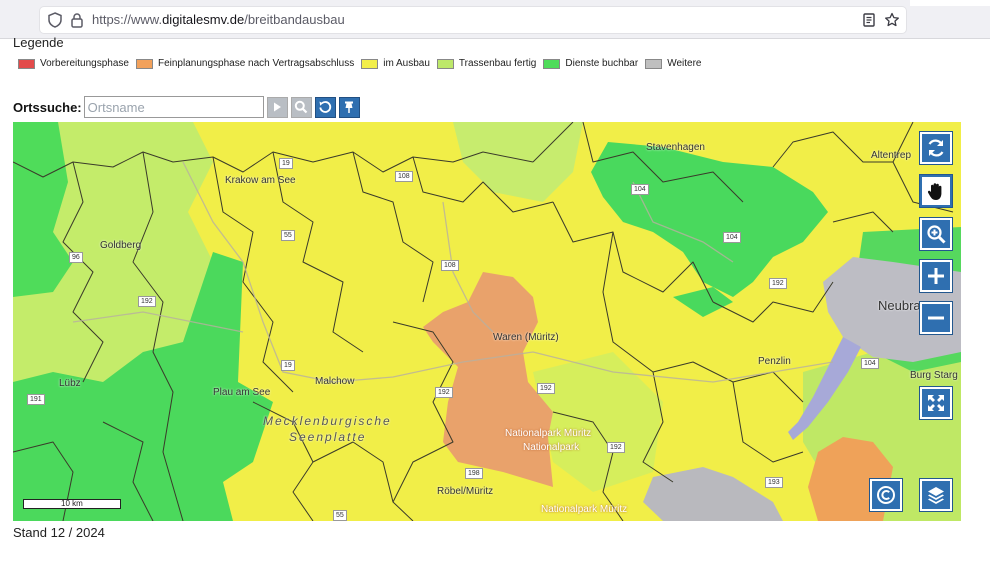 The height and width of the screenshot is (564, 990). Describe the element at coordinates (242, 392) in the screenshot. I see `place-label: Plau am See` at that location.